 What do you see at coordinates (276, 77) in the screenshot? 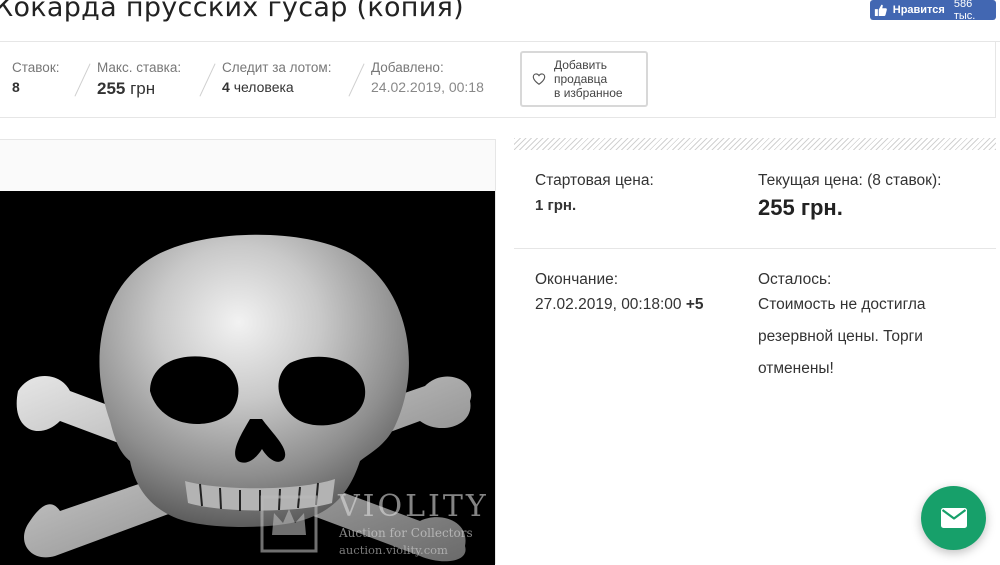
I see `stat-watchers: Следит за лотом: 4 человека` at bounding box center [276, 77].